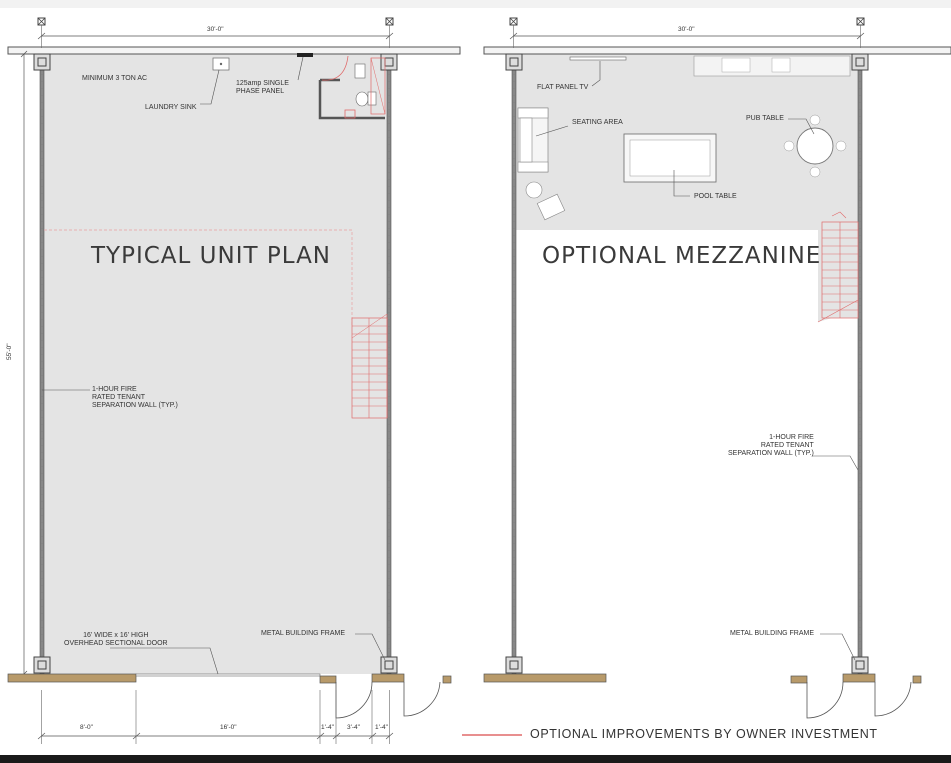  What do you see at coordinates (262, 87) in the screenshot?
I see `electrical-panel-label: 125amp SINGLE PHASE PANEL` at bounding box center [262, 87].